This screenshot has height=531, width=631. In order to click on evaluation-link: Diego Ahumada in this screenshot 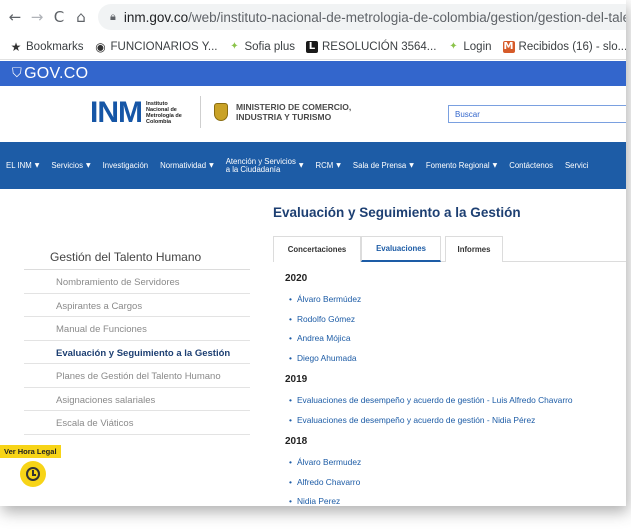, I will do `click(323, 358)`.